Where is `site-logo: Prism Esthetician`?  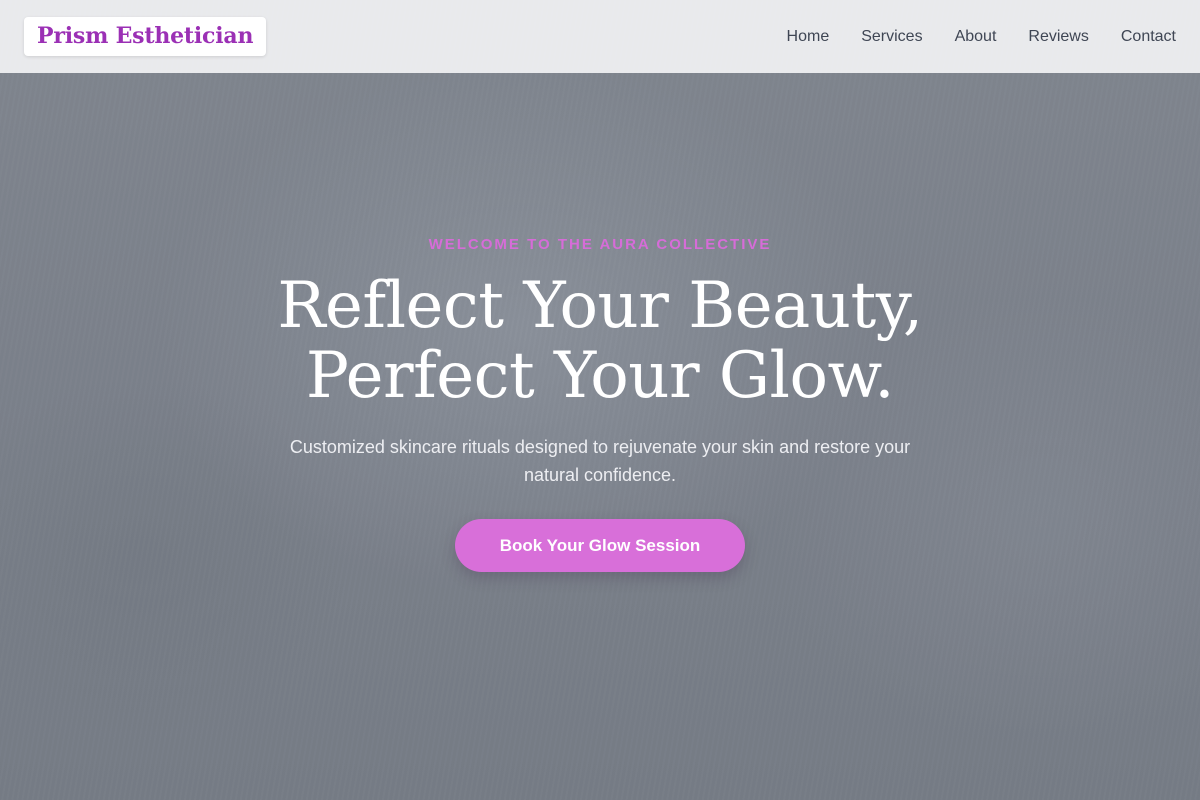
site-logo: Prism Esthetician is located at coordinates (145, 36).